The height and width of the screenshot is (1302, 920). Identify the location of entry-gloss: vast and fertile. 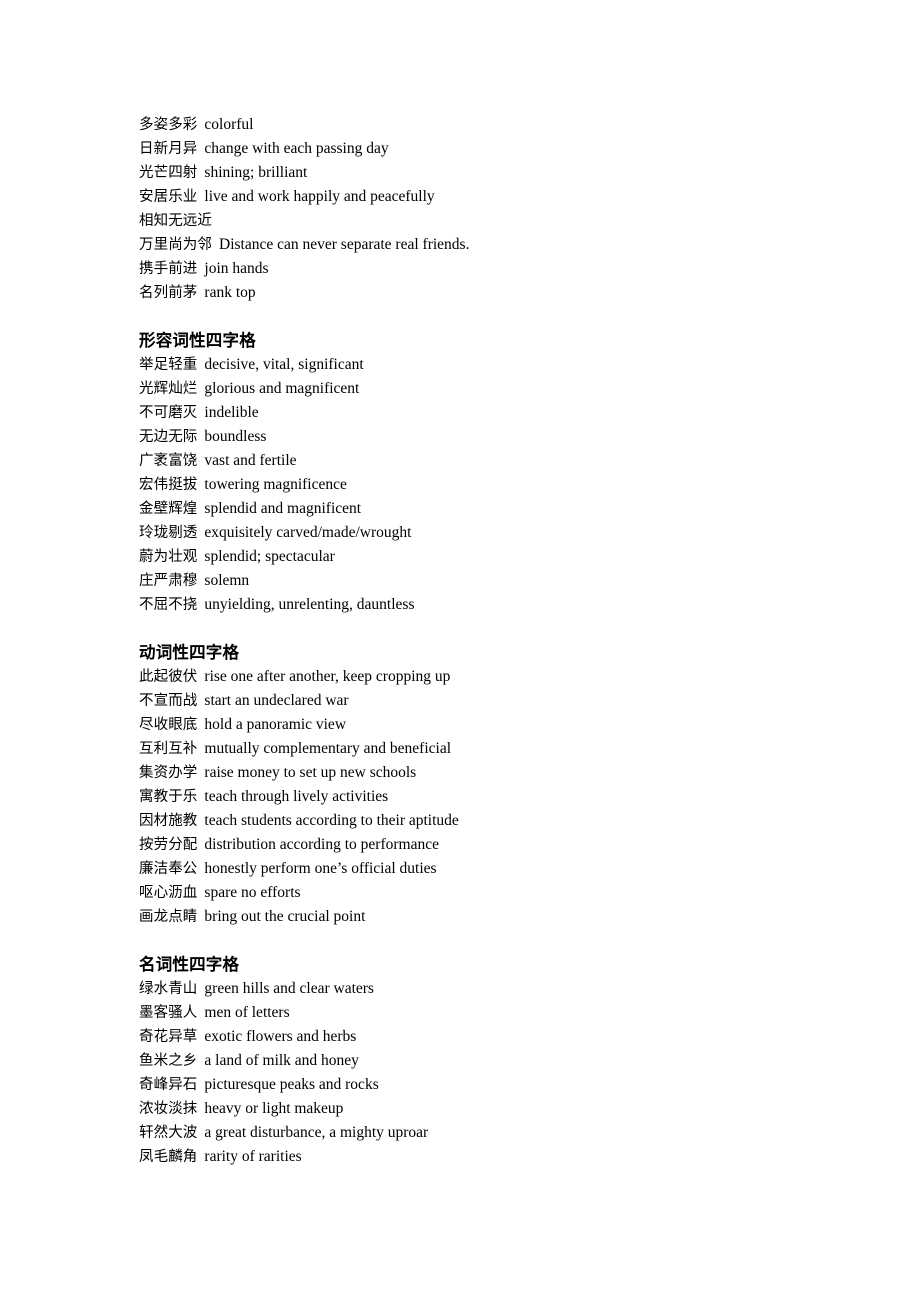
(250, 460).